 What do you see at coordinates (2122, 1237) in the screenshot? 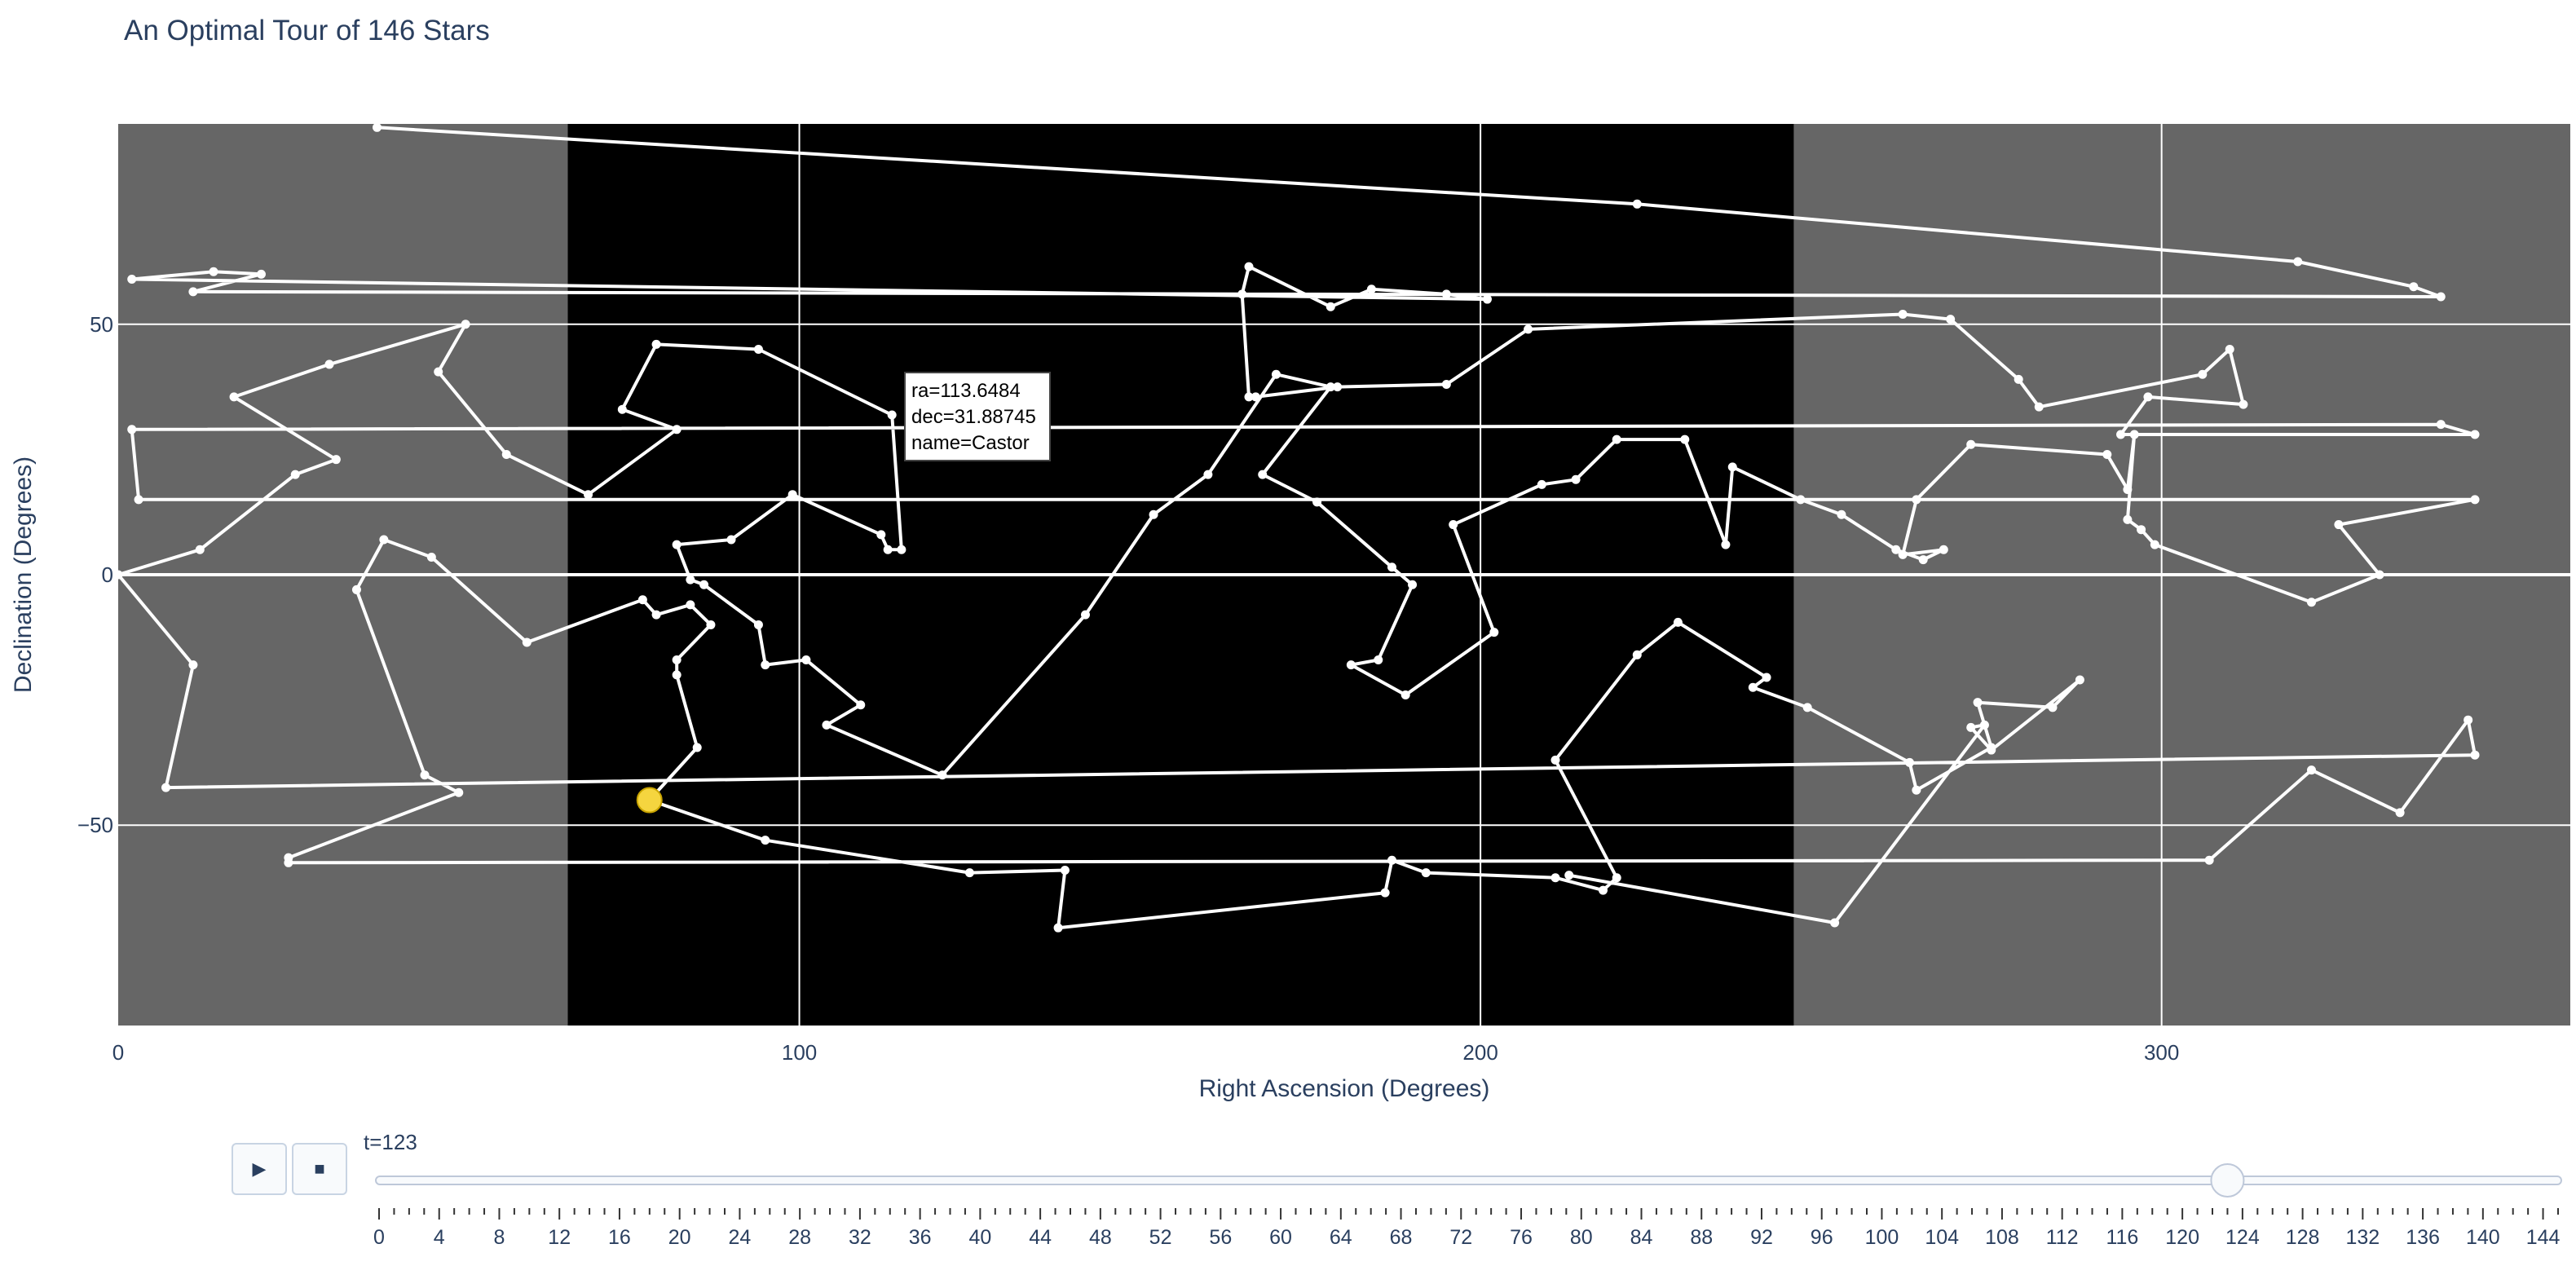
I see `slider-tick-label: 116` at bounding box center [2122, 1237].